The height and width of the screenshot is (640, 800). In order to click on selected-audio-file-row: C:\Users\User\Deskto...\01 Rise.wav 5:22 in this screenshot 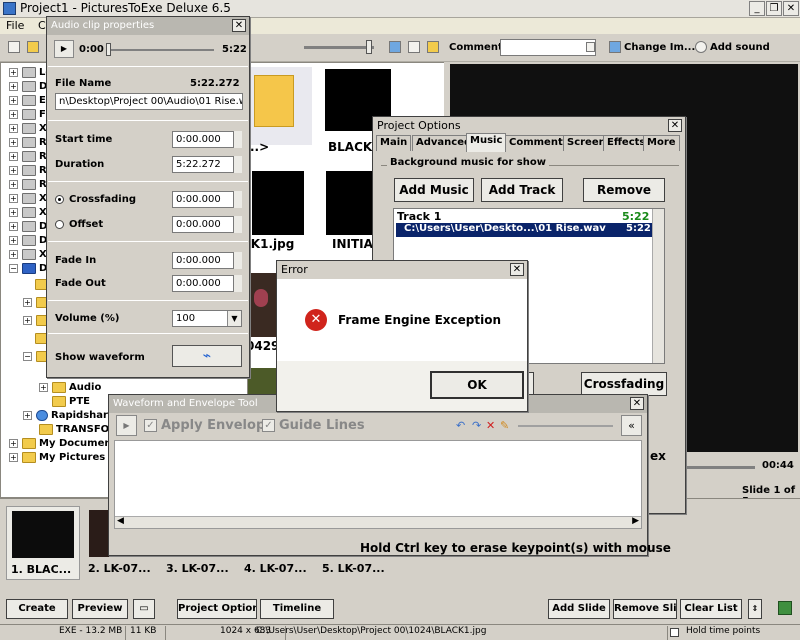, I will do `click(524, 230)`.